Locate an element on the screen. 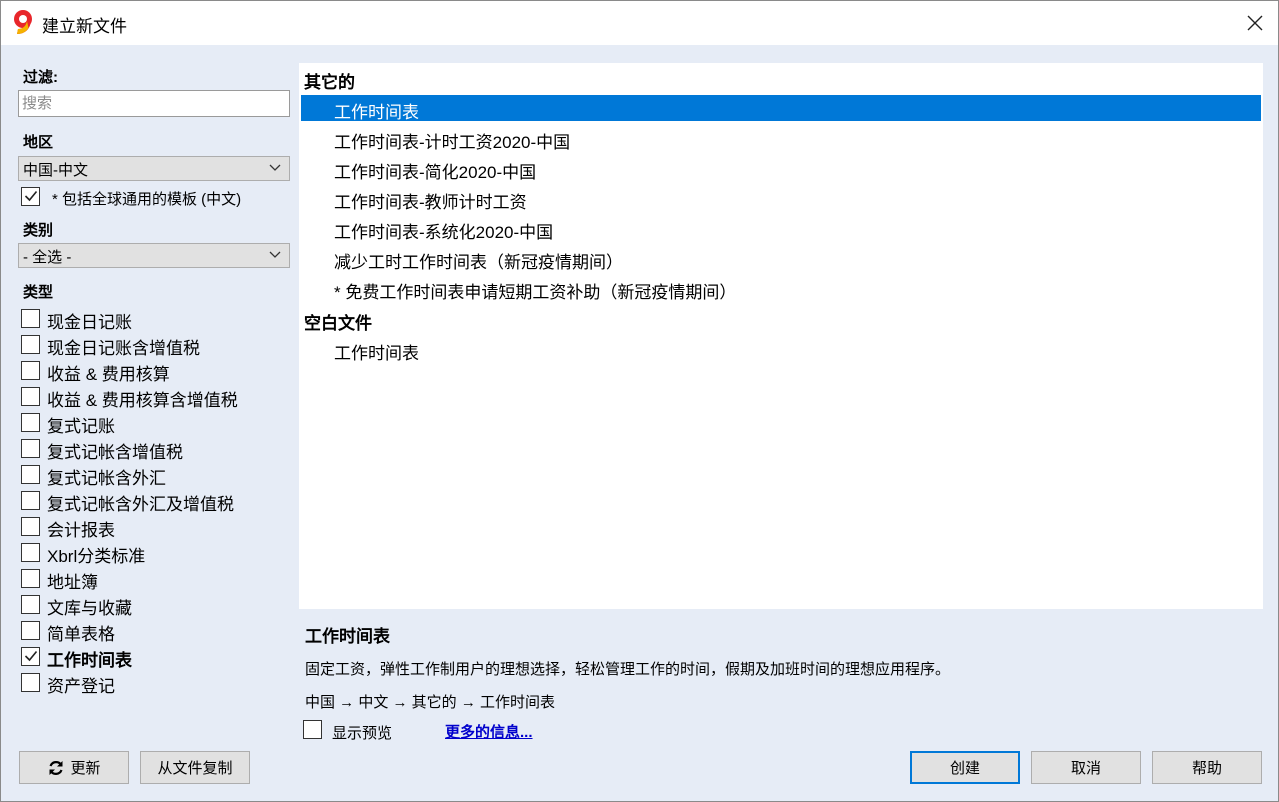  type-label-text: 复式记账 is located at coordinates (81, 426).